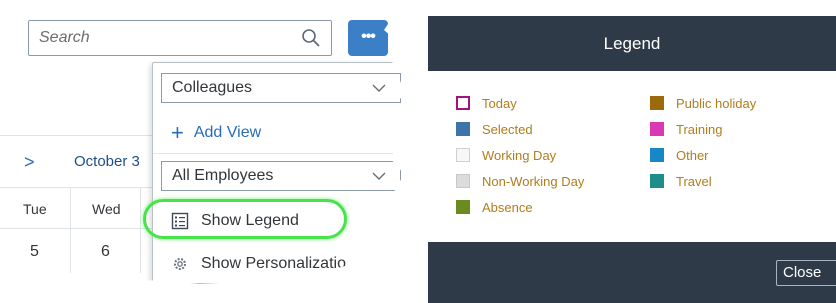 Image resolution: width=836 pixels, height=303 pixels. I want to click on employee-select: All Employees, so click(281, 176).